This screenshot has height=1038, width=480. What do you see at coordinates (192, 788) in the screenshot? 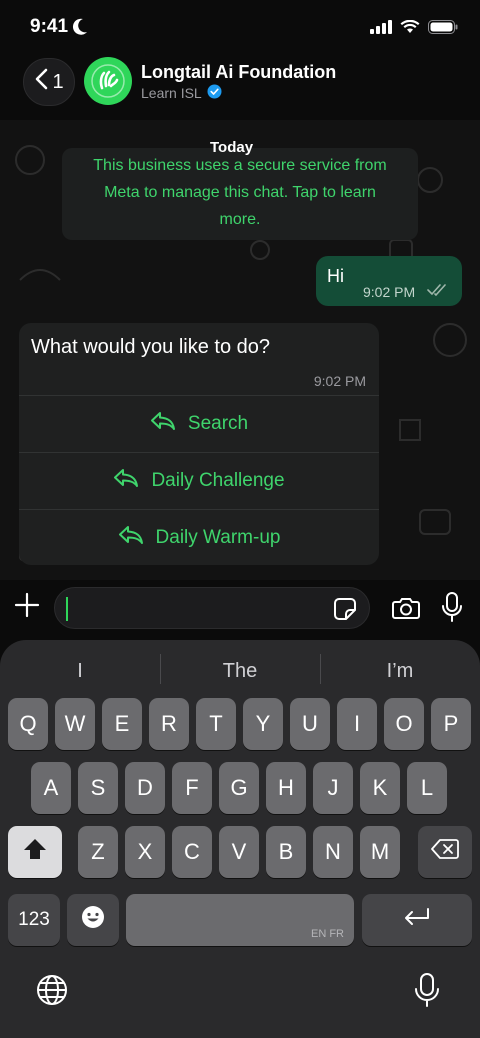
I see `key-f: F` at bounding box center [192, 788].